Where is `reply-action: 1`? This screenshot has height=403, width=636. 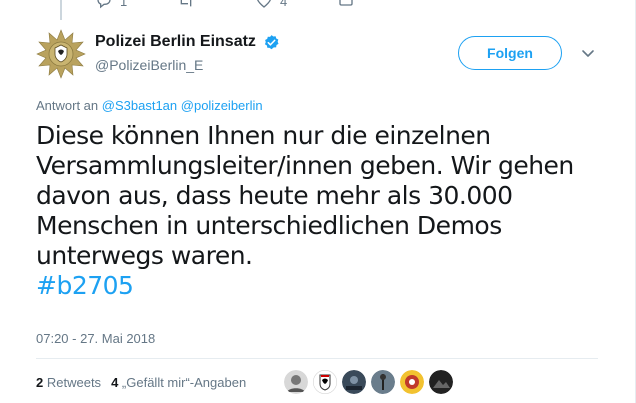 reply-action: 1 is located at coordinates (111, 4).